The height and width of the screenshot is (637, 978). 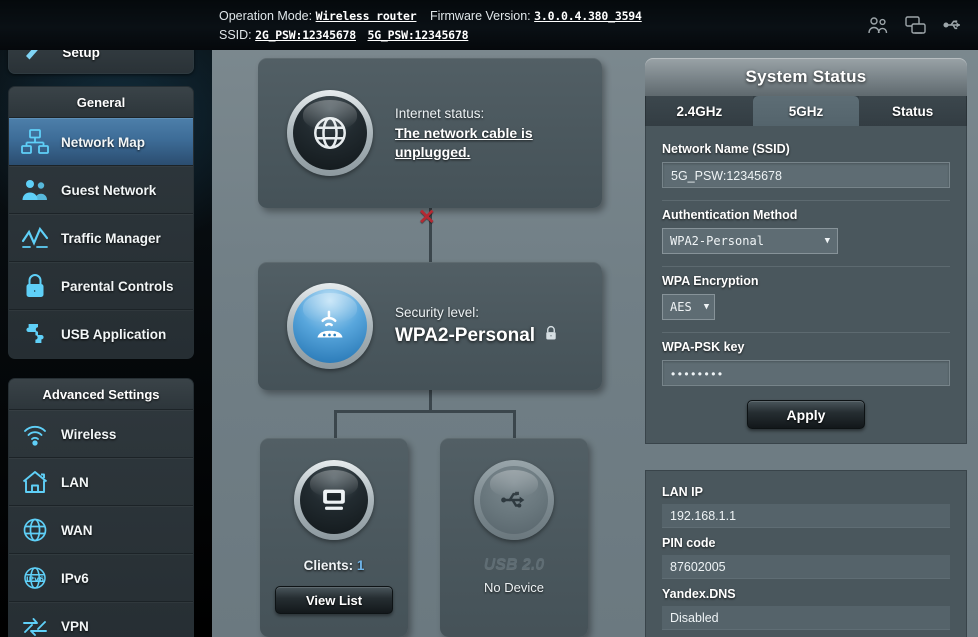 What do you see at coordinates (335, 425) in the screenshot?
I see `connector-bus-clients` at bounding box center [335, 425].